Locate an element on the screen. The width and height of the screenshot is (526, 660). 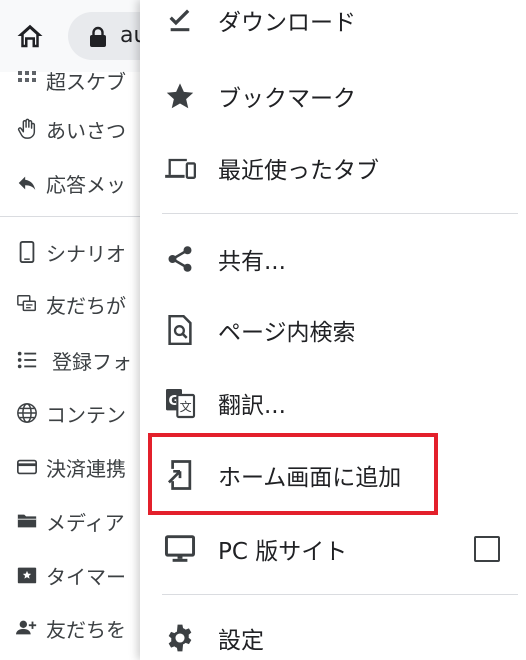
sidebar-item-4: 友だちが is located at coordinates (80, 304).